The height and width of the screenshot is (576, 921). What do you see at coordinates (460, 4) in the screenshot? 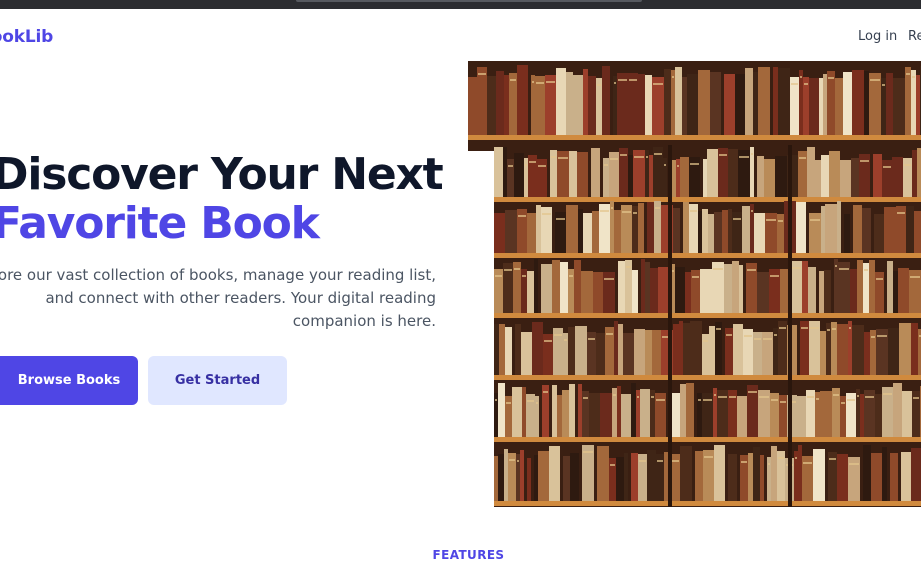
I see `browser-top-bar` at bounding box center [460, 4].